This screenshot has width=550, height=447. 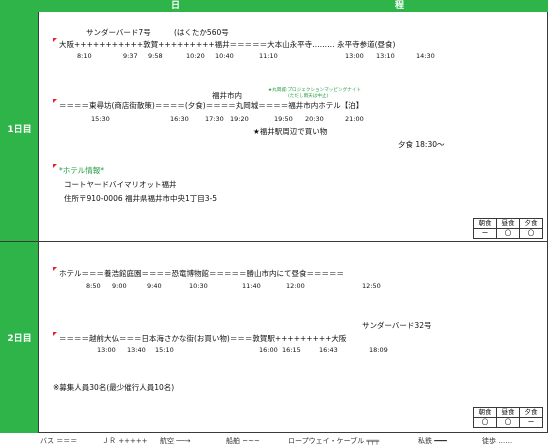 What do you see at coordinates (93, 286) in the screenshot?
I see `day2-time: 8:50` at bounding box center [93, 286].